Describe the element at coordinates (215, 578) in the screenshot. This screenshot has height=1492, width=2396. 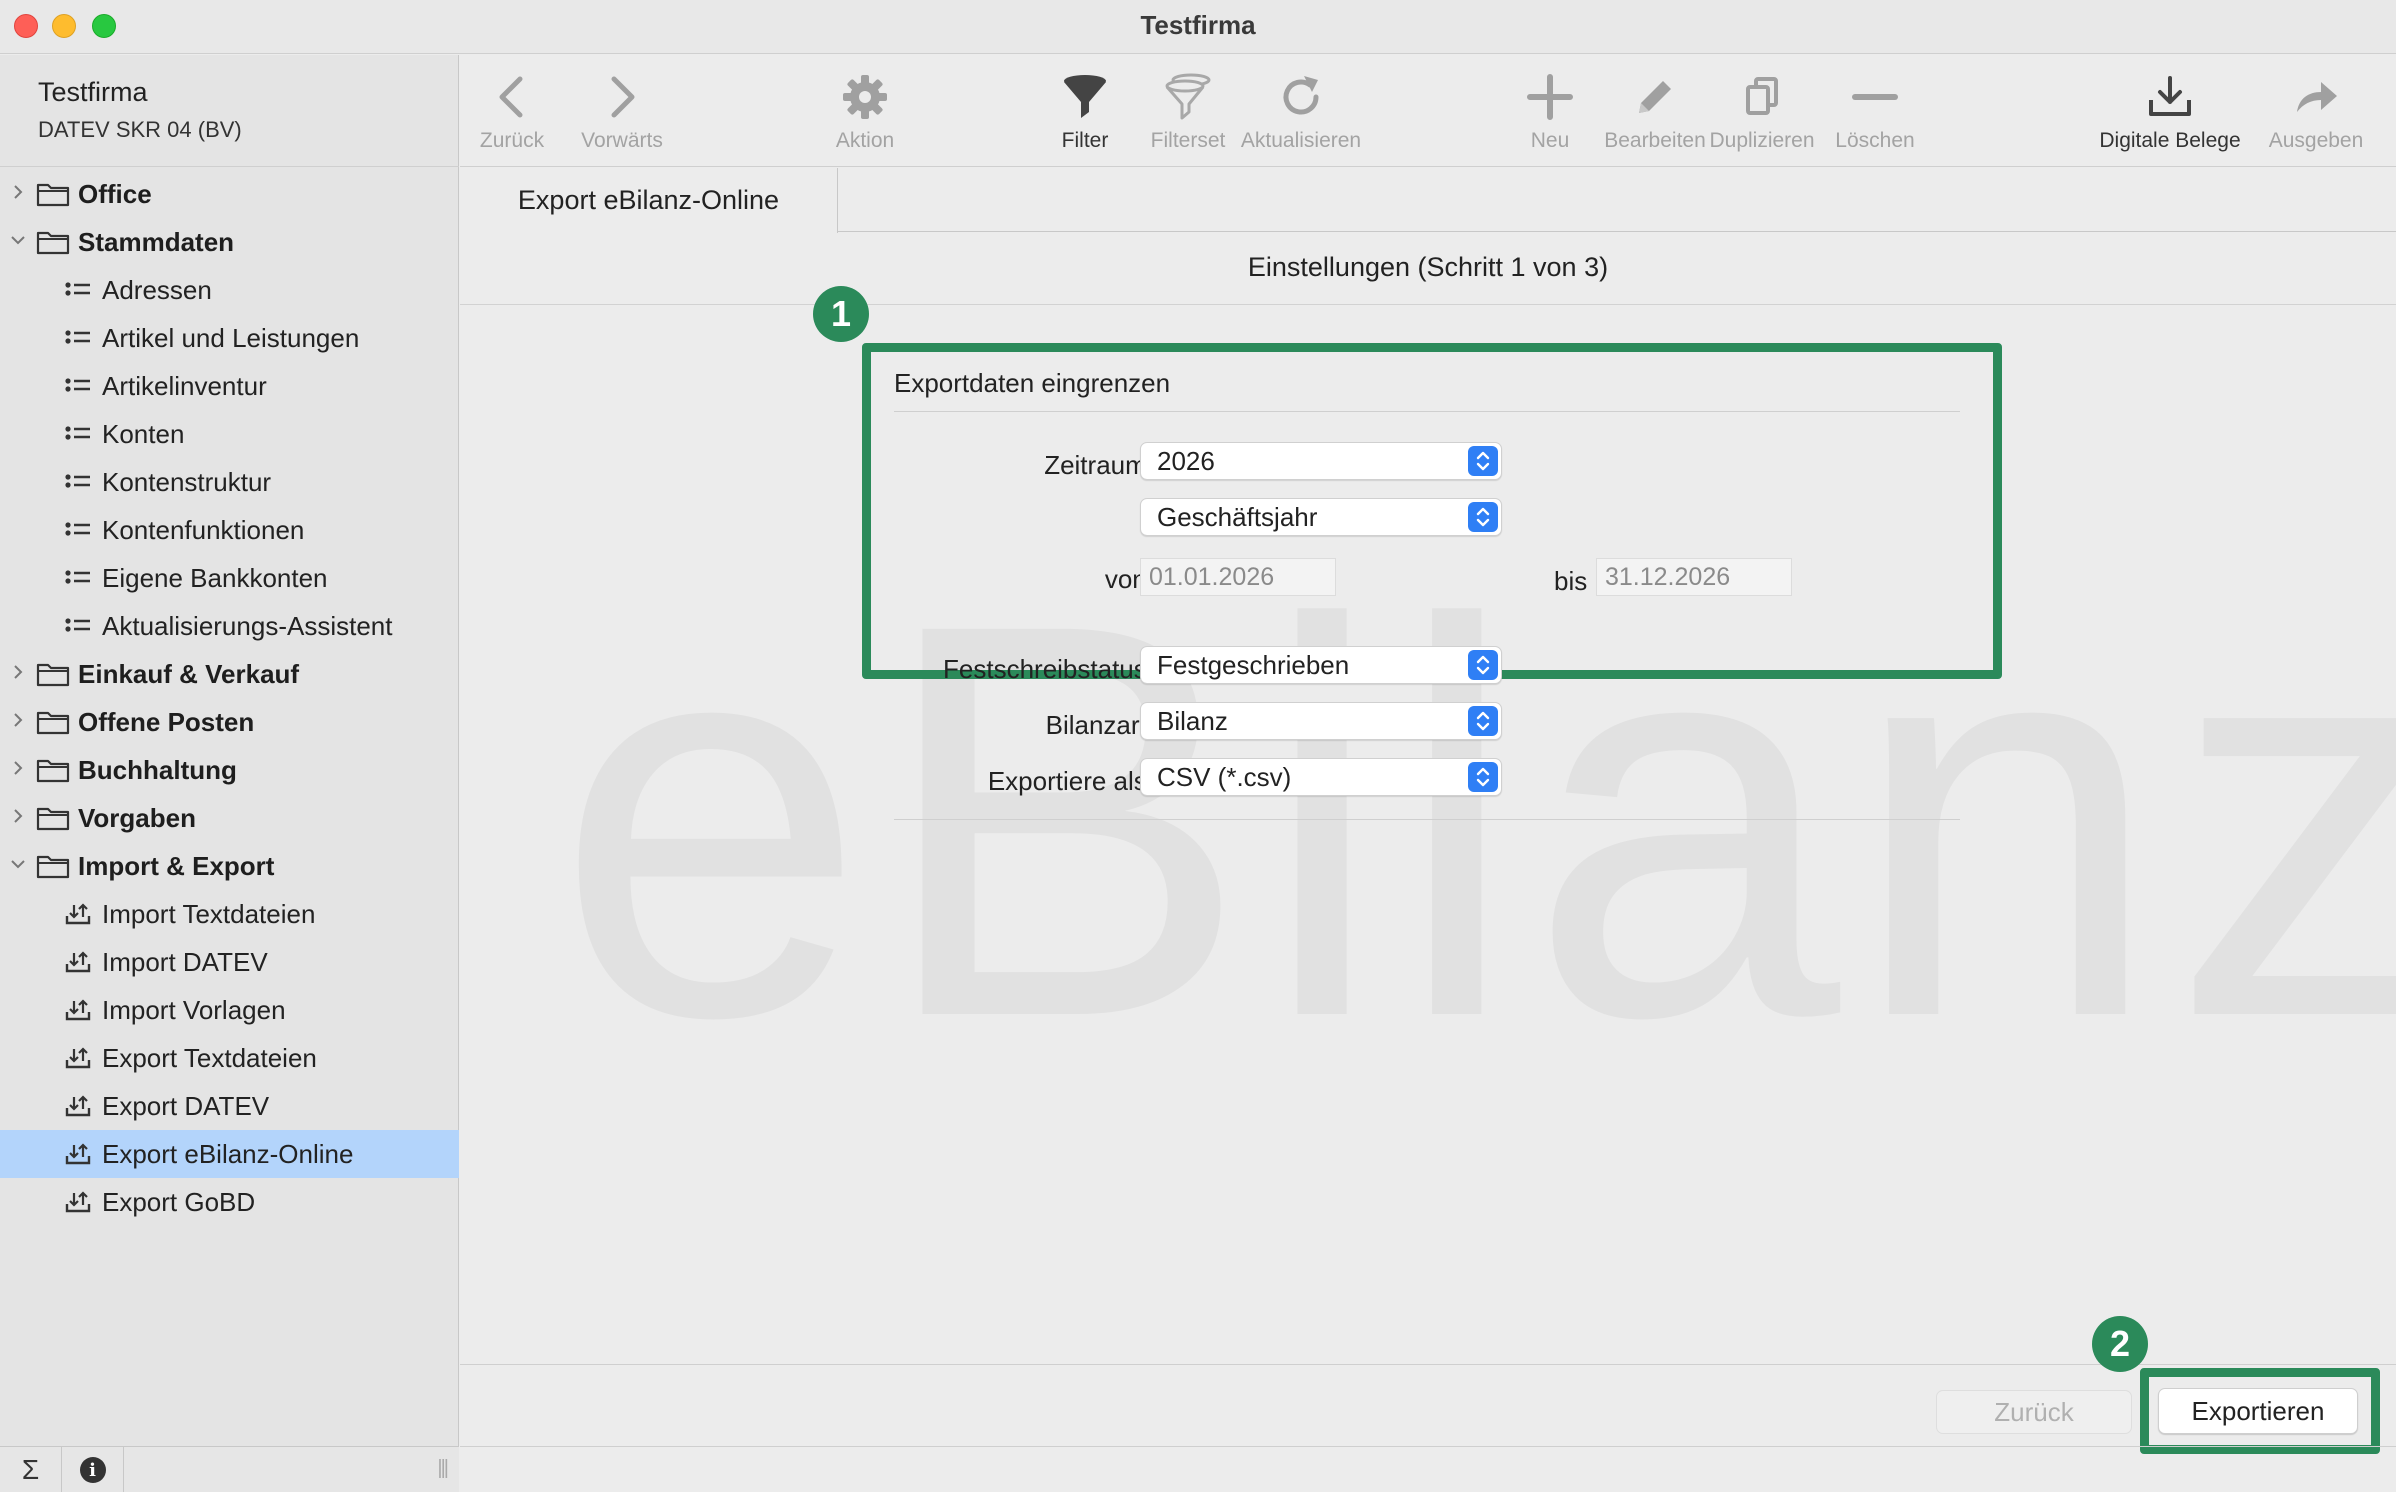
I see `sidebar-item-label: Eigene Bankkonten` at that location.